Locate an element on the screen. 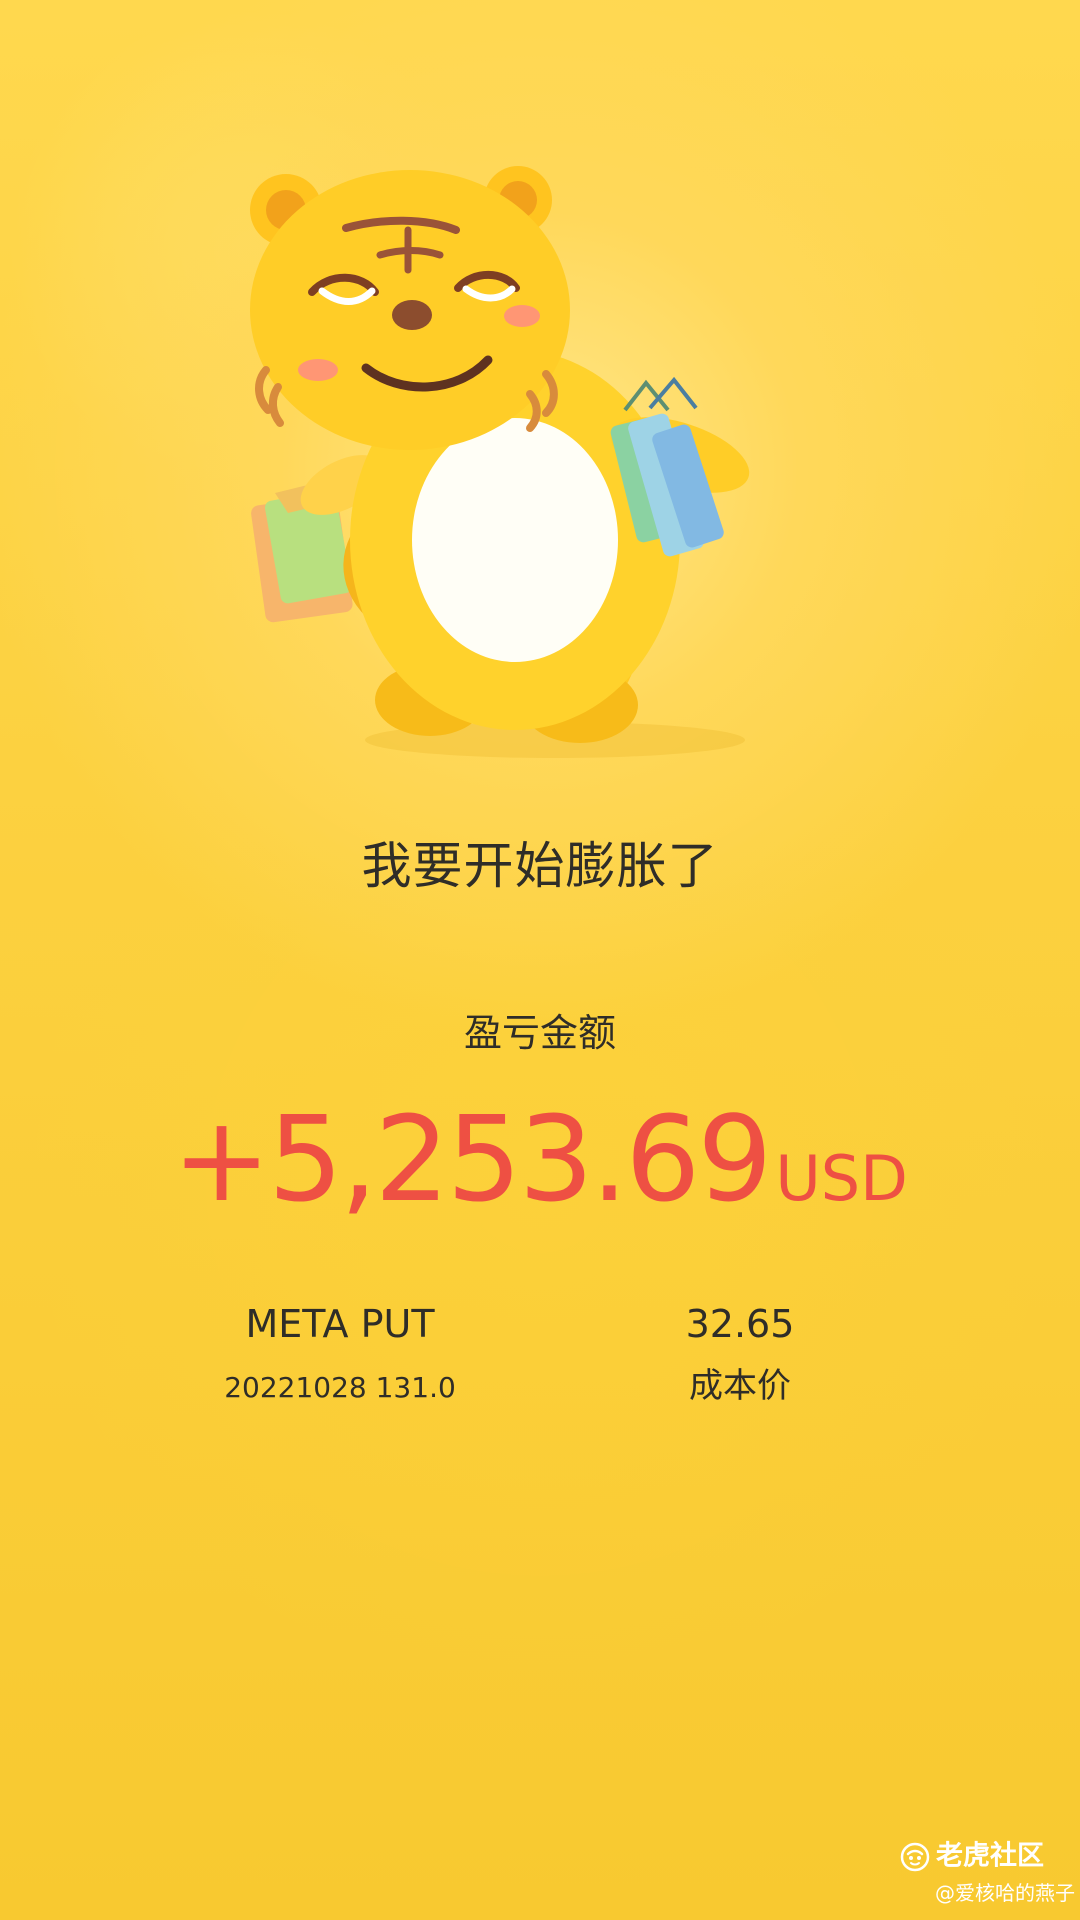 The height and width of the screenshot is (1920, 1080). position-info: META PUT 20221028 131.0 32.65 成本价 is located at coordinates (540, 1365).